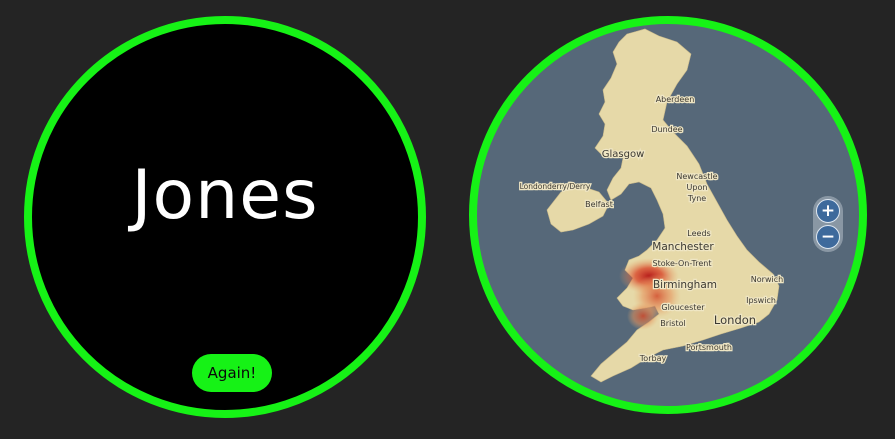 The width and height of the screenshot is (895, 439). What do you see at coordinates (828, 224) in the screenshot?
I see `zoom-control: + −` at bounding box center [828, 224].